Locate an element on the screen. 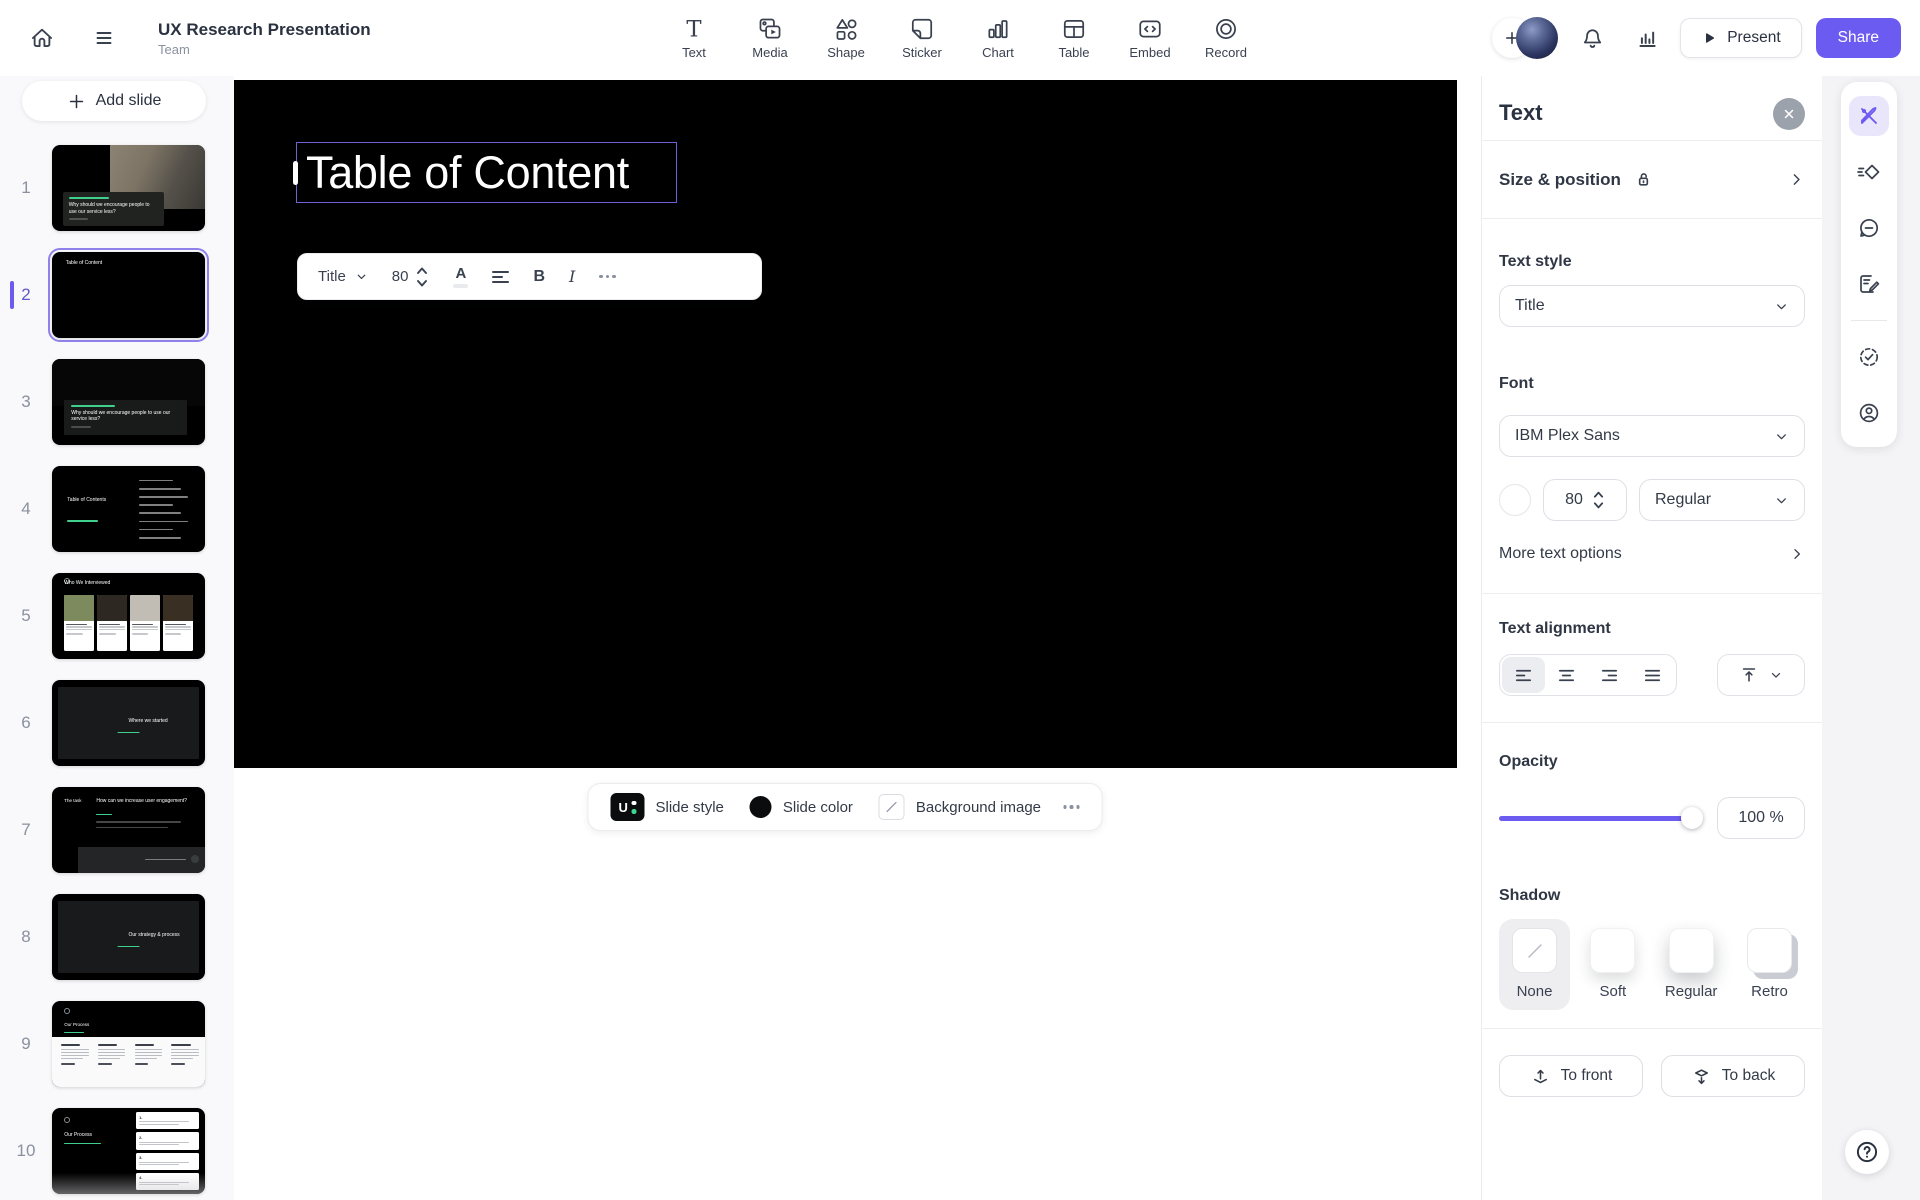  ellipsis-icon is located at coordinates (607, 276).